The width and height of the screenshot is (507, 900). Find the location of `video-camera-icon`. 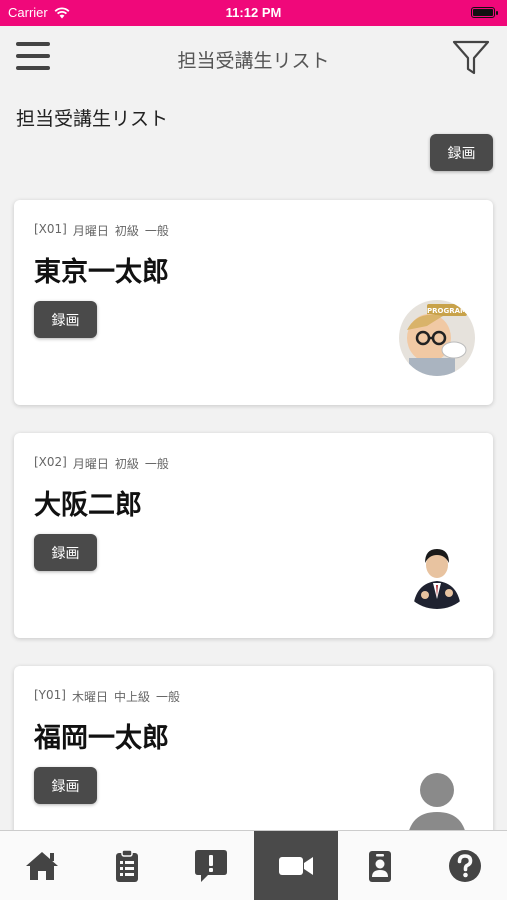

video-camera-icon is located at coordinates (295, 865).